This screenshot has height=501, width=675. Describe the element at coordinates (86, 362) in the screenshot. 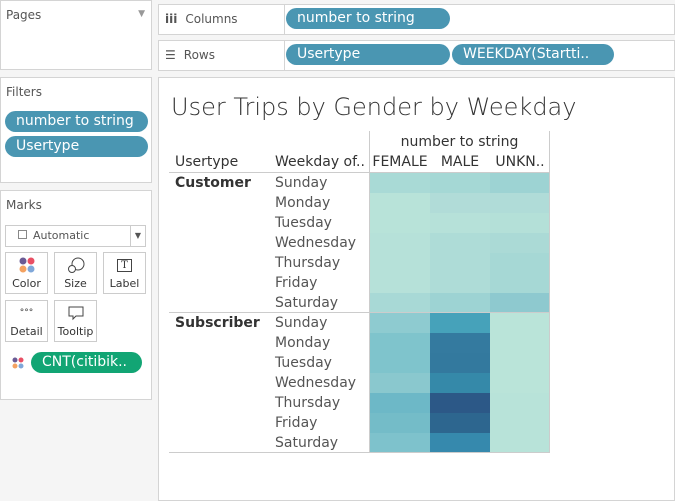

I see `color-field-pill: CNT(citibik..` at that location.